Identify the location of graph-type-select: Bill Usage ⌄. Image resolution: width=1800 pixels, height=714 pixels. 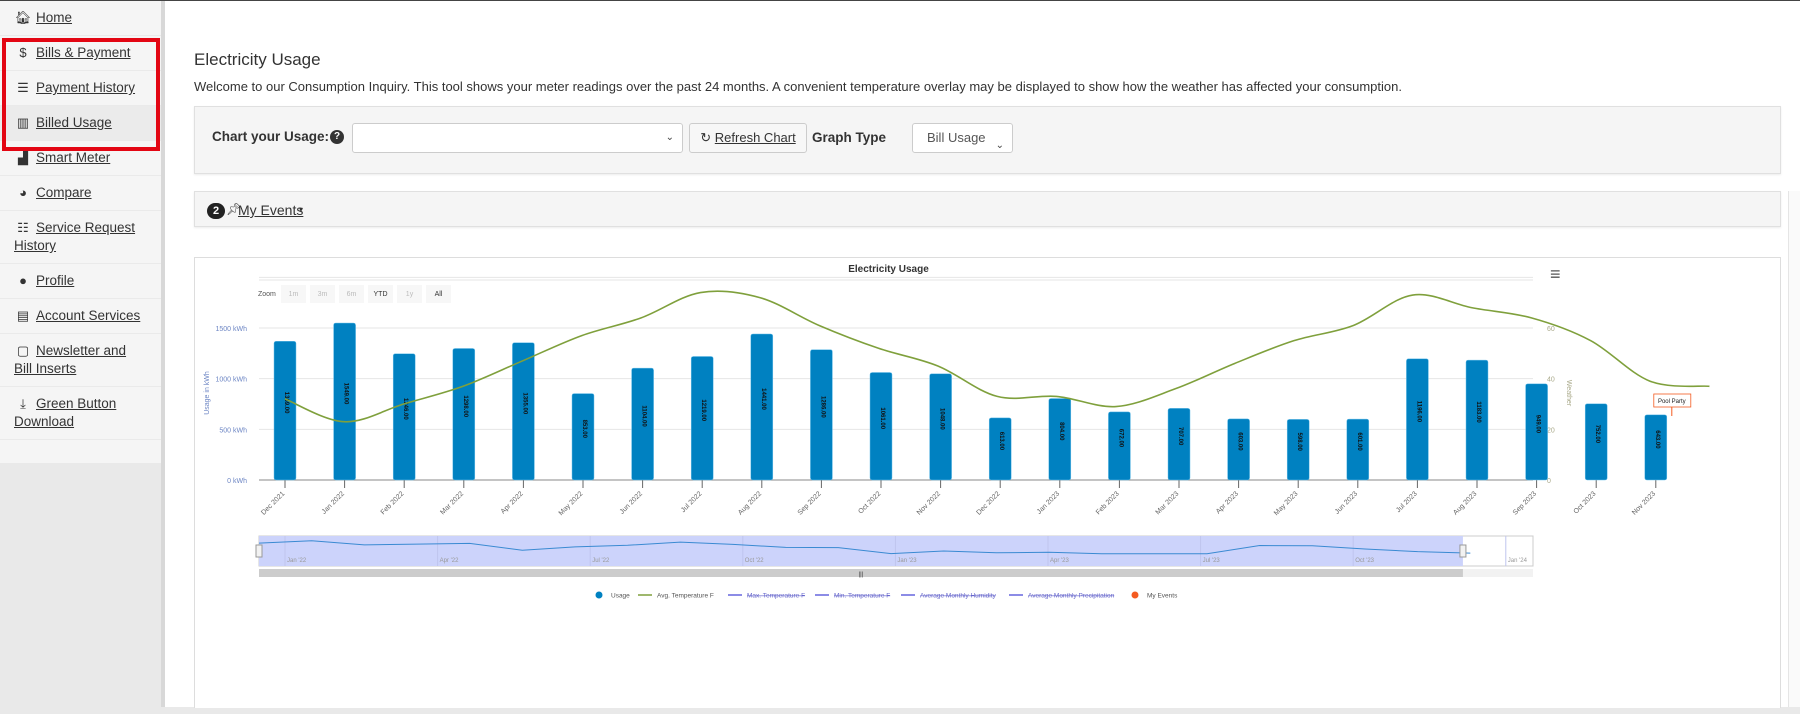
(962, 138).